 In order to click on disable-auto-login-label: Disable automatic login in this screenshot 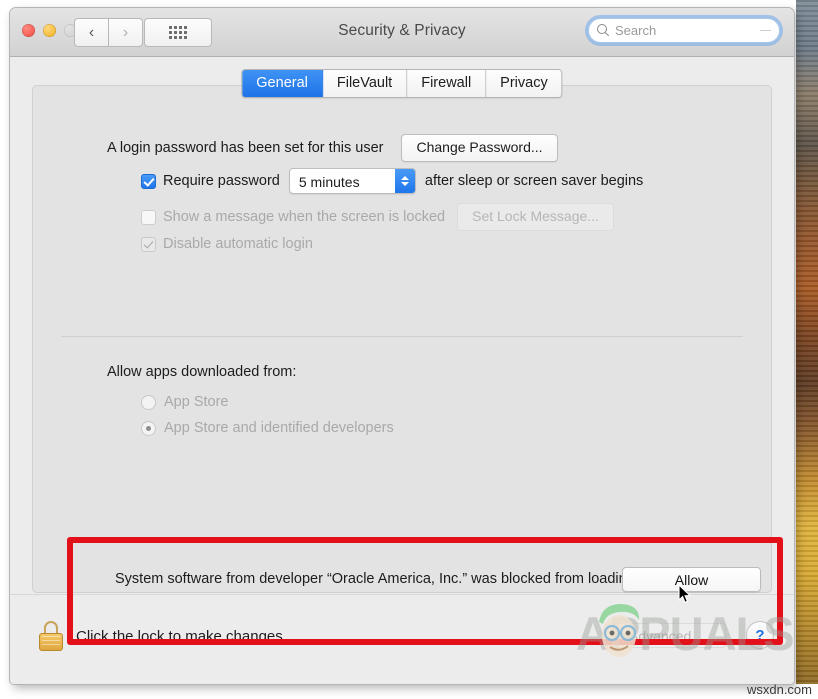, I will do `click(238, 244)`.